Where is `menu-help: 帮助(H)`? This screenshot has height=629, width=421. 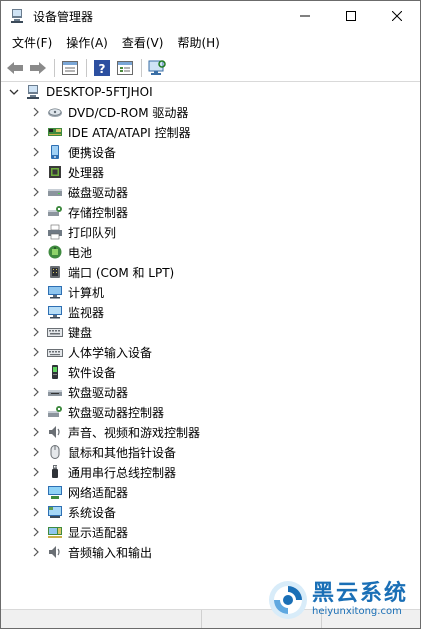 menu-help: 帮助(H) is located at coordinates (198, 43).